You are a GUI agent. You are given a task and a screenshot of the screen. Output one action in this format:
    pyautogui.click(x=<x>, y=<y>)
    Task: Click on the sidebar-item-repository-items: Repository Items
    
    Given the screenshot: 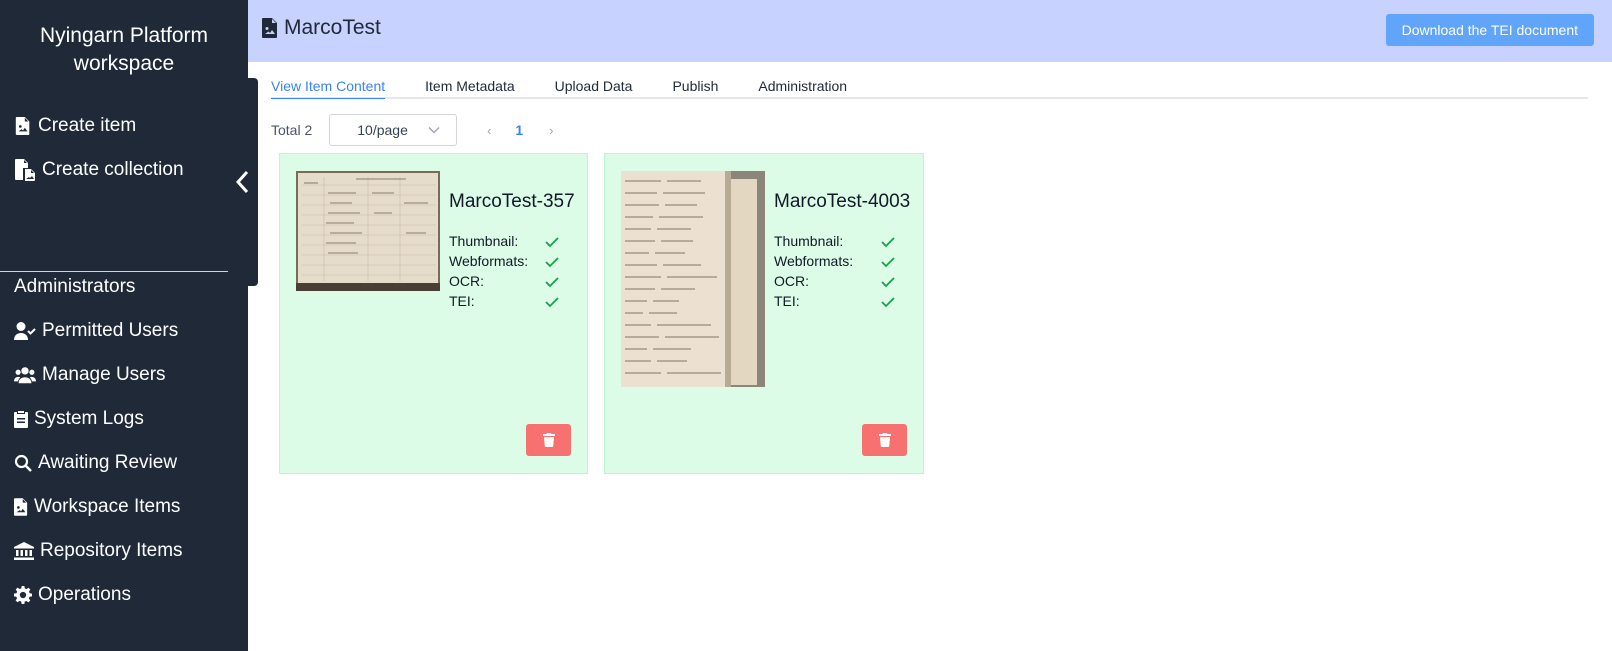 What is the action you would take?
    pyautogui.click(x=98, y=551)
    